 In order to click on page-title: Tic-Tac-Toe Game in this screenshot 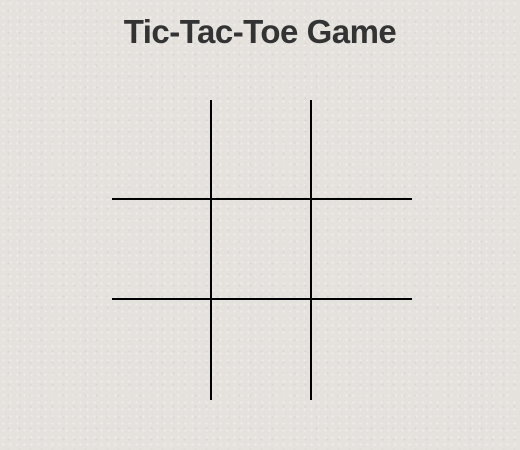, I will do `click(260, 31)`.